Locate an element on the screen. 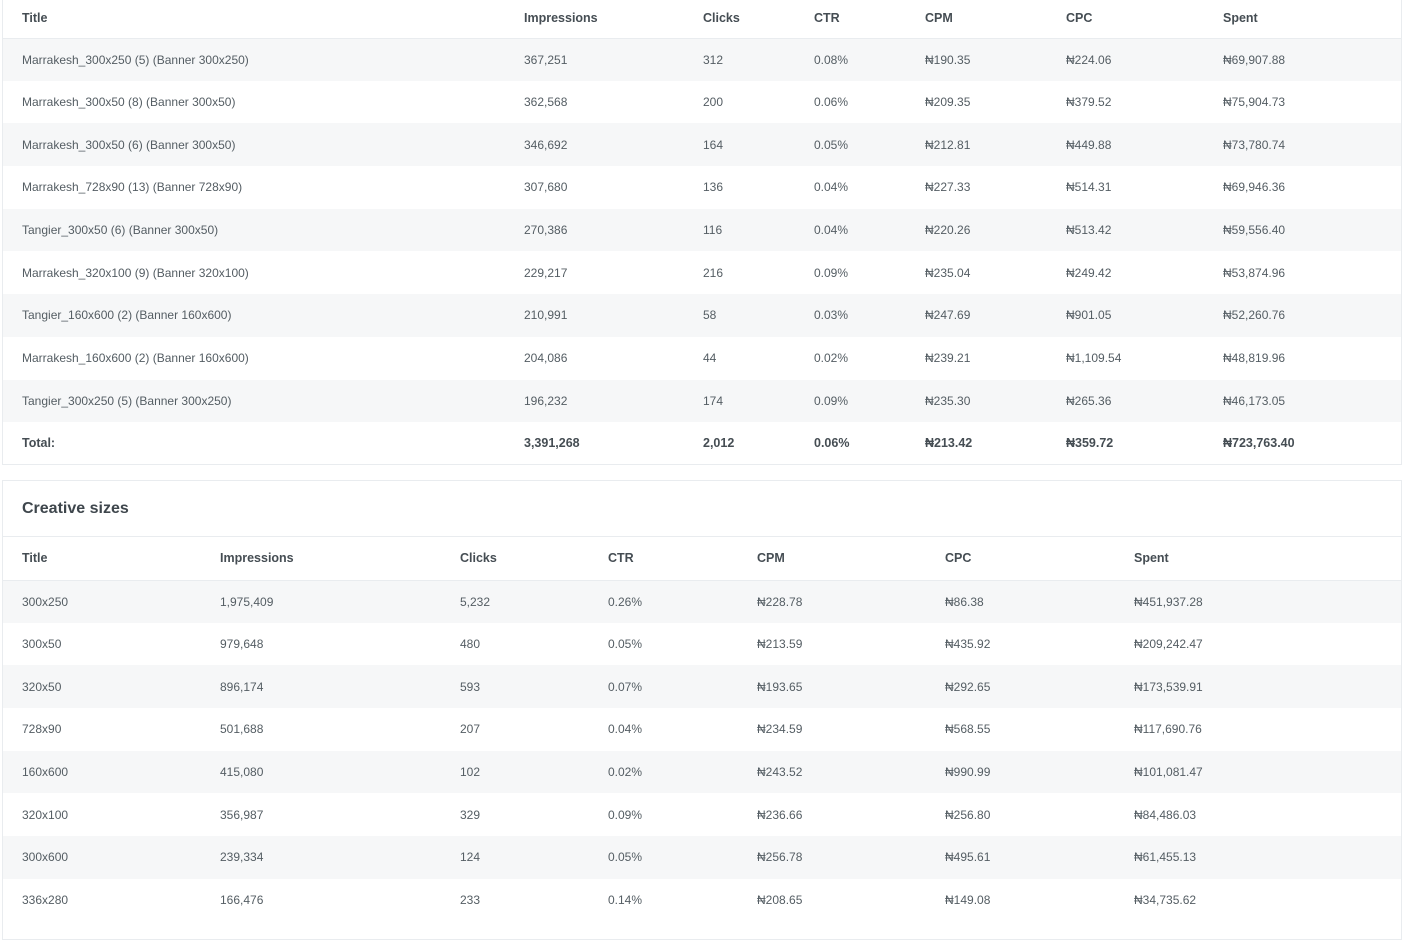  cell-cpm: ₦228.78 is located at coordinates (780, 601).